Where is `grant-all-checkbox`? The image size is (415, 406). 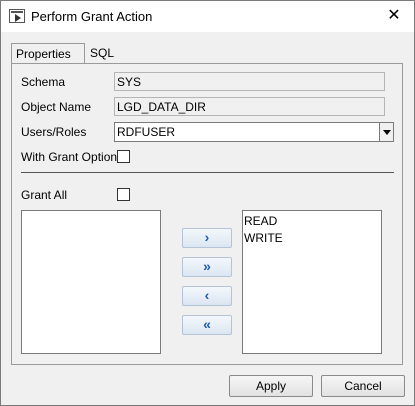 grant-all-checkbox is located at coordinates (123, 194).